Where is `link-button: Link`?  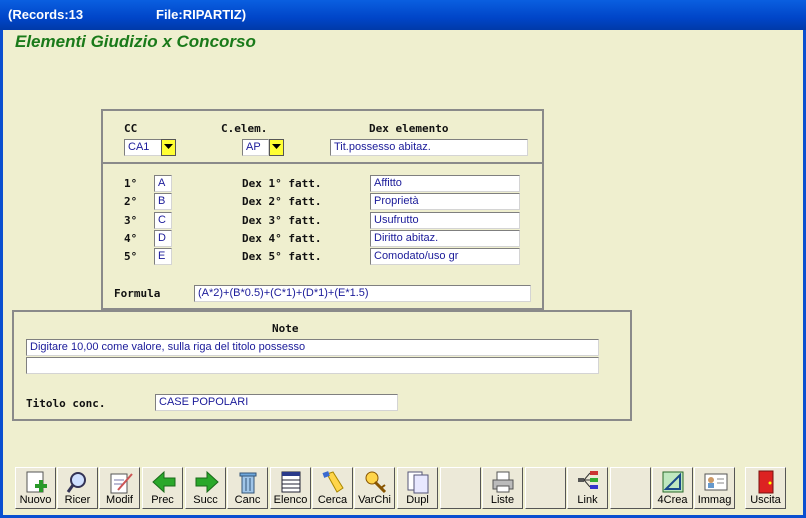 link-button: Link is located at coordinates (587, 488).